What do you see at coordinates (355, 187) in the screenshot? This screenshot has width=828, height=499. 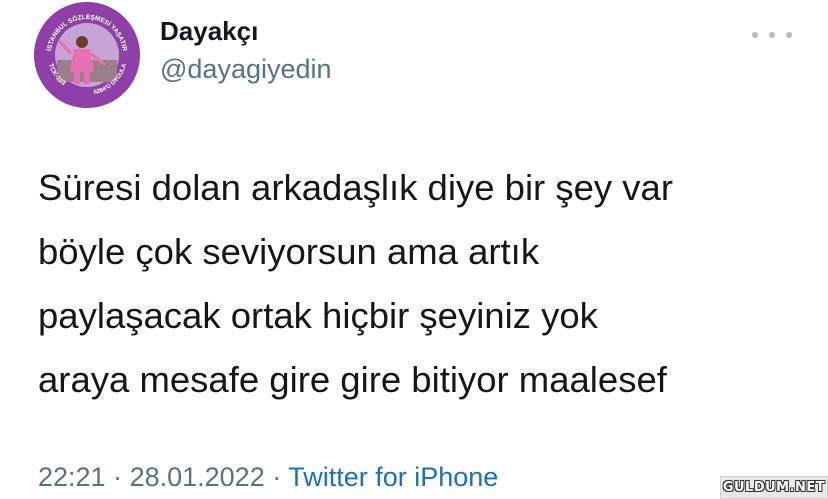 I see `tweet-text-line: Süresi dolan arkadaşlık diye bir şey var` at bounding box center [355, 187].